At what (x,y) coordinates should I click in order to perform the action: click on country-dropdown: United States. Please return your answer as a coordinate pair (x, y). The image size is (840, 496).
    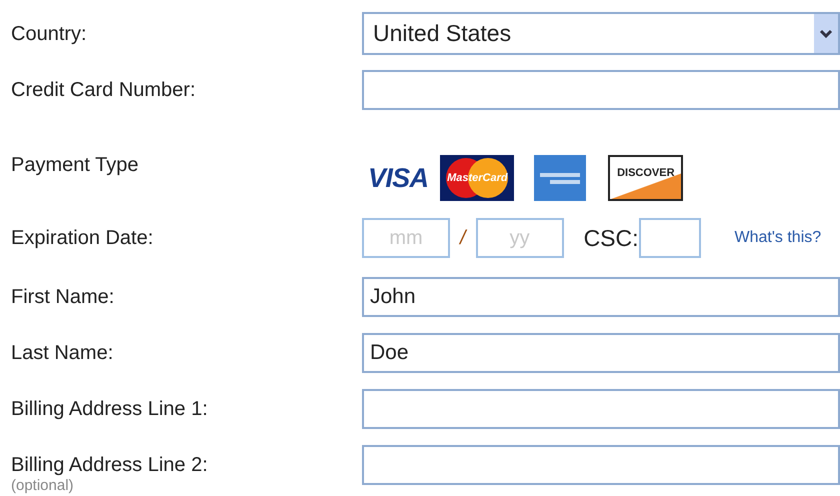
    Looking at the image, I should click on (601, 33).